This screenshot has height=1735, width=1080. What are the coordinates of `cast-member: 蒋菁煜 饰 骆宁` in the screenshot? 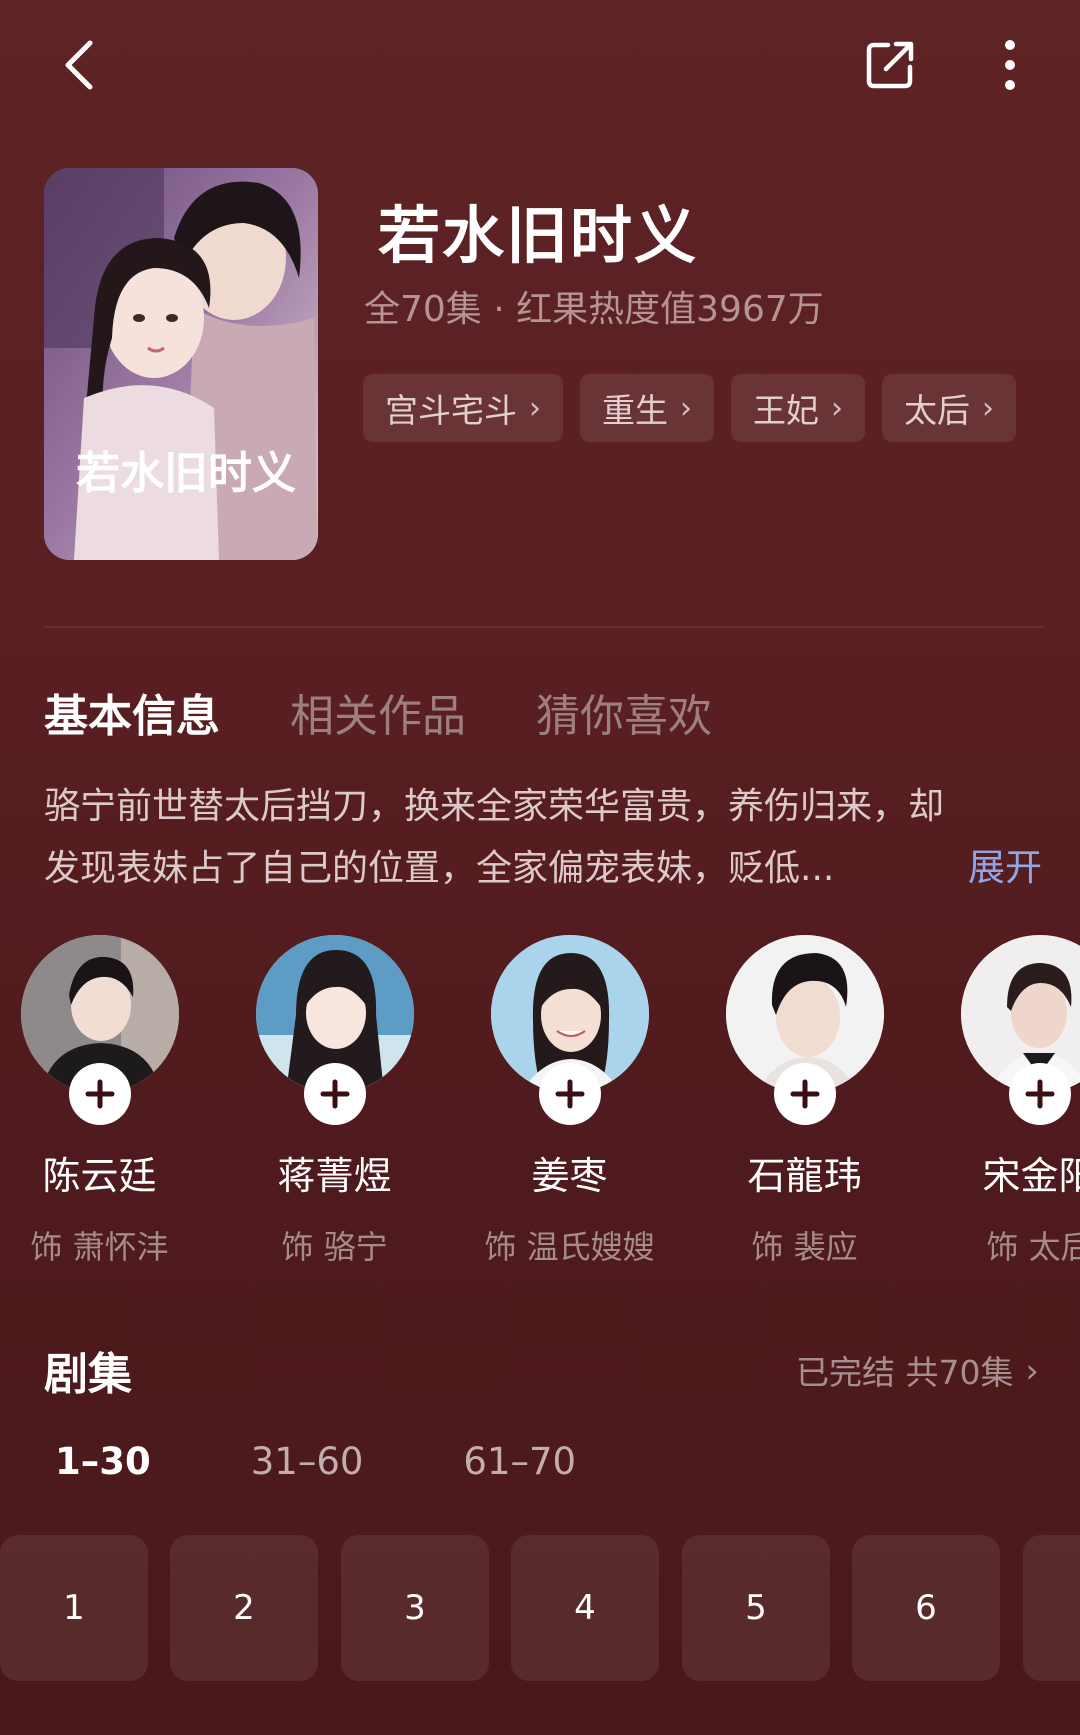 It's located at (334, 1100).